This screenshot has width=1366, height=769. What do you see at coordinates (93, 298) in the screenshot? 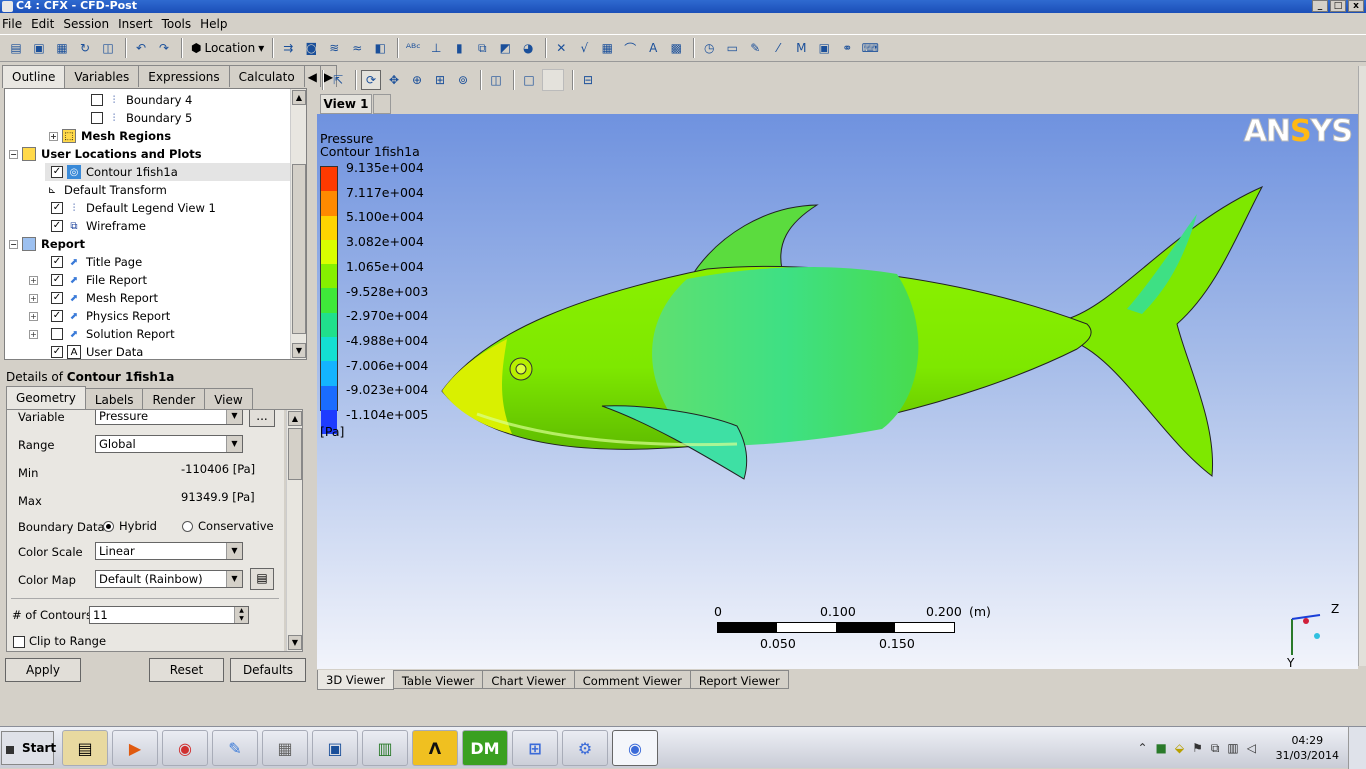
I see `tree-item-mesh-report: + ✓ ⬈ Mesh Report` at bounding box center [93, 298].